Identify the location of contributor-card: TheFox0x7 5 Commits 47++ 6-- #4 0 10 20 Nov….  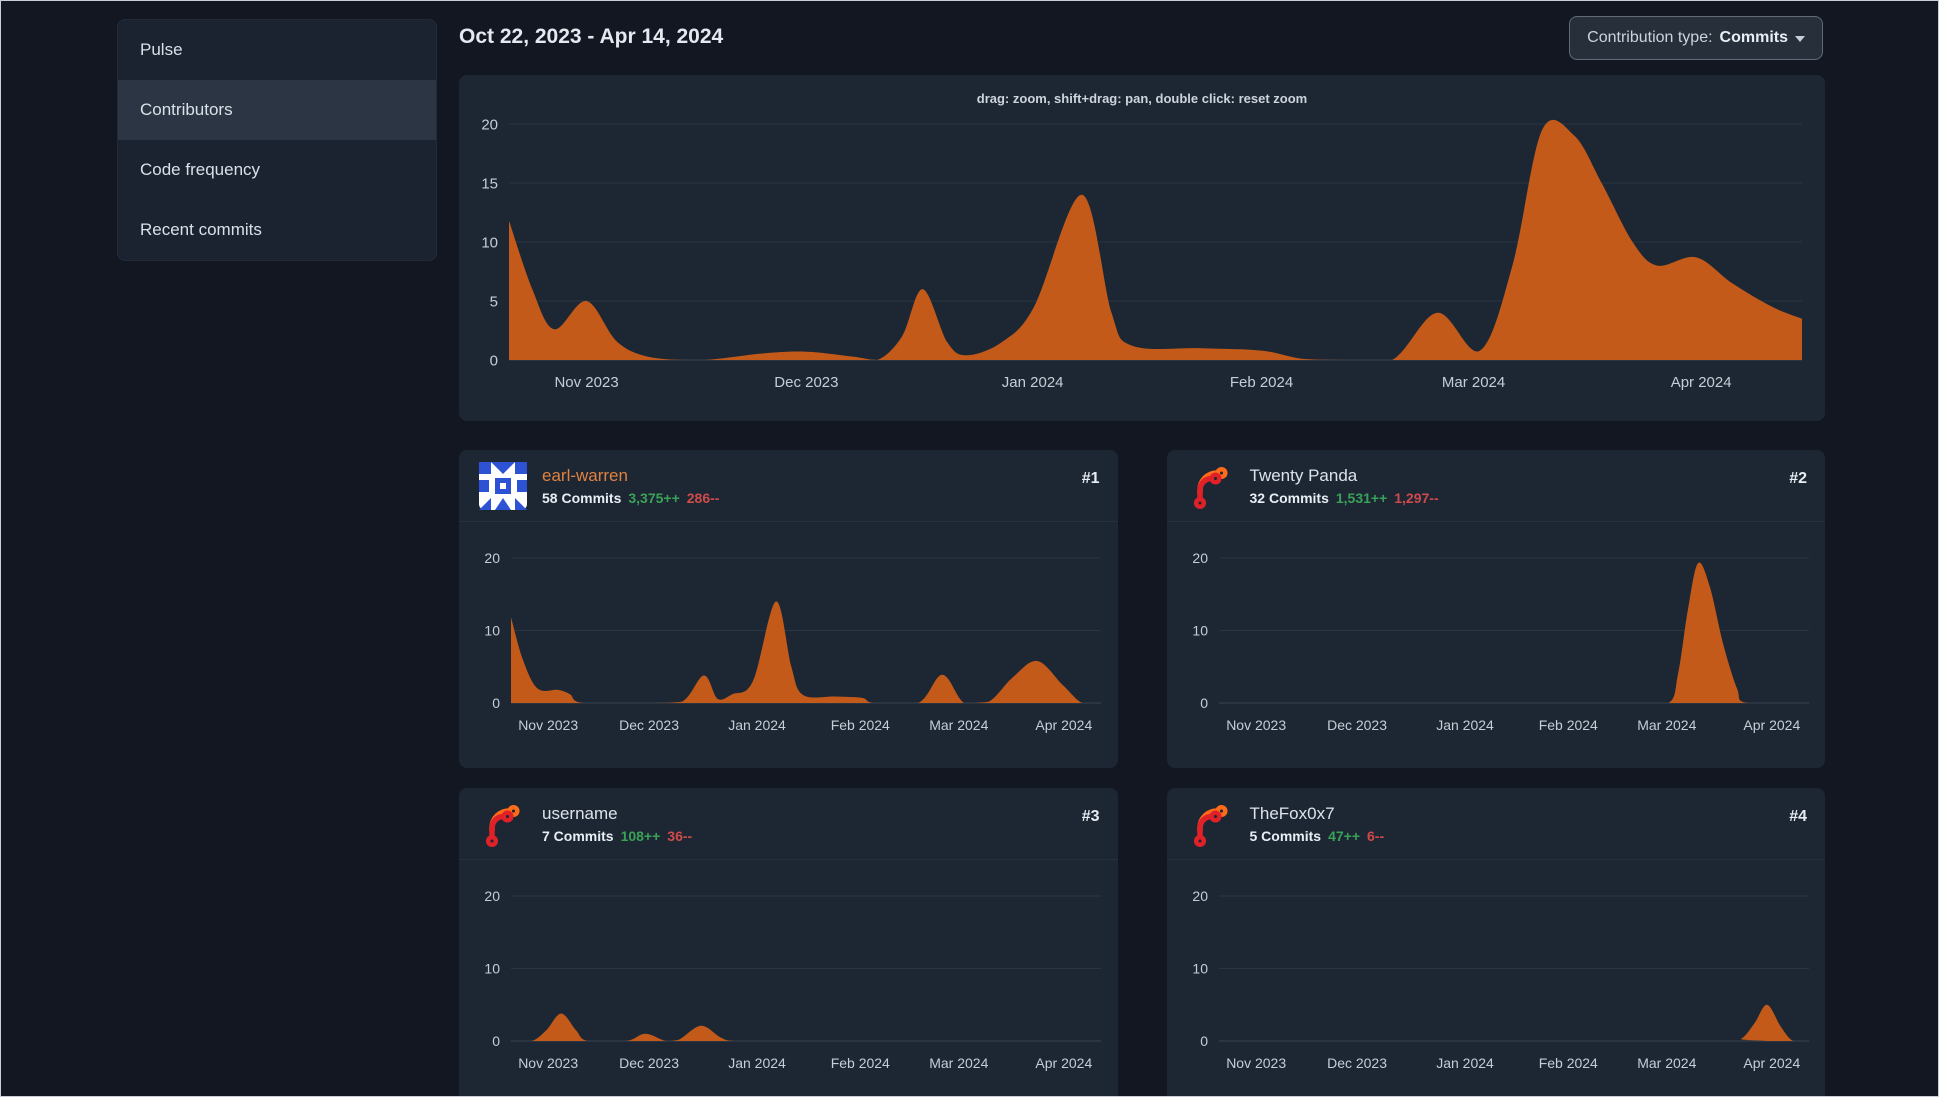
(1496, 942).